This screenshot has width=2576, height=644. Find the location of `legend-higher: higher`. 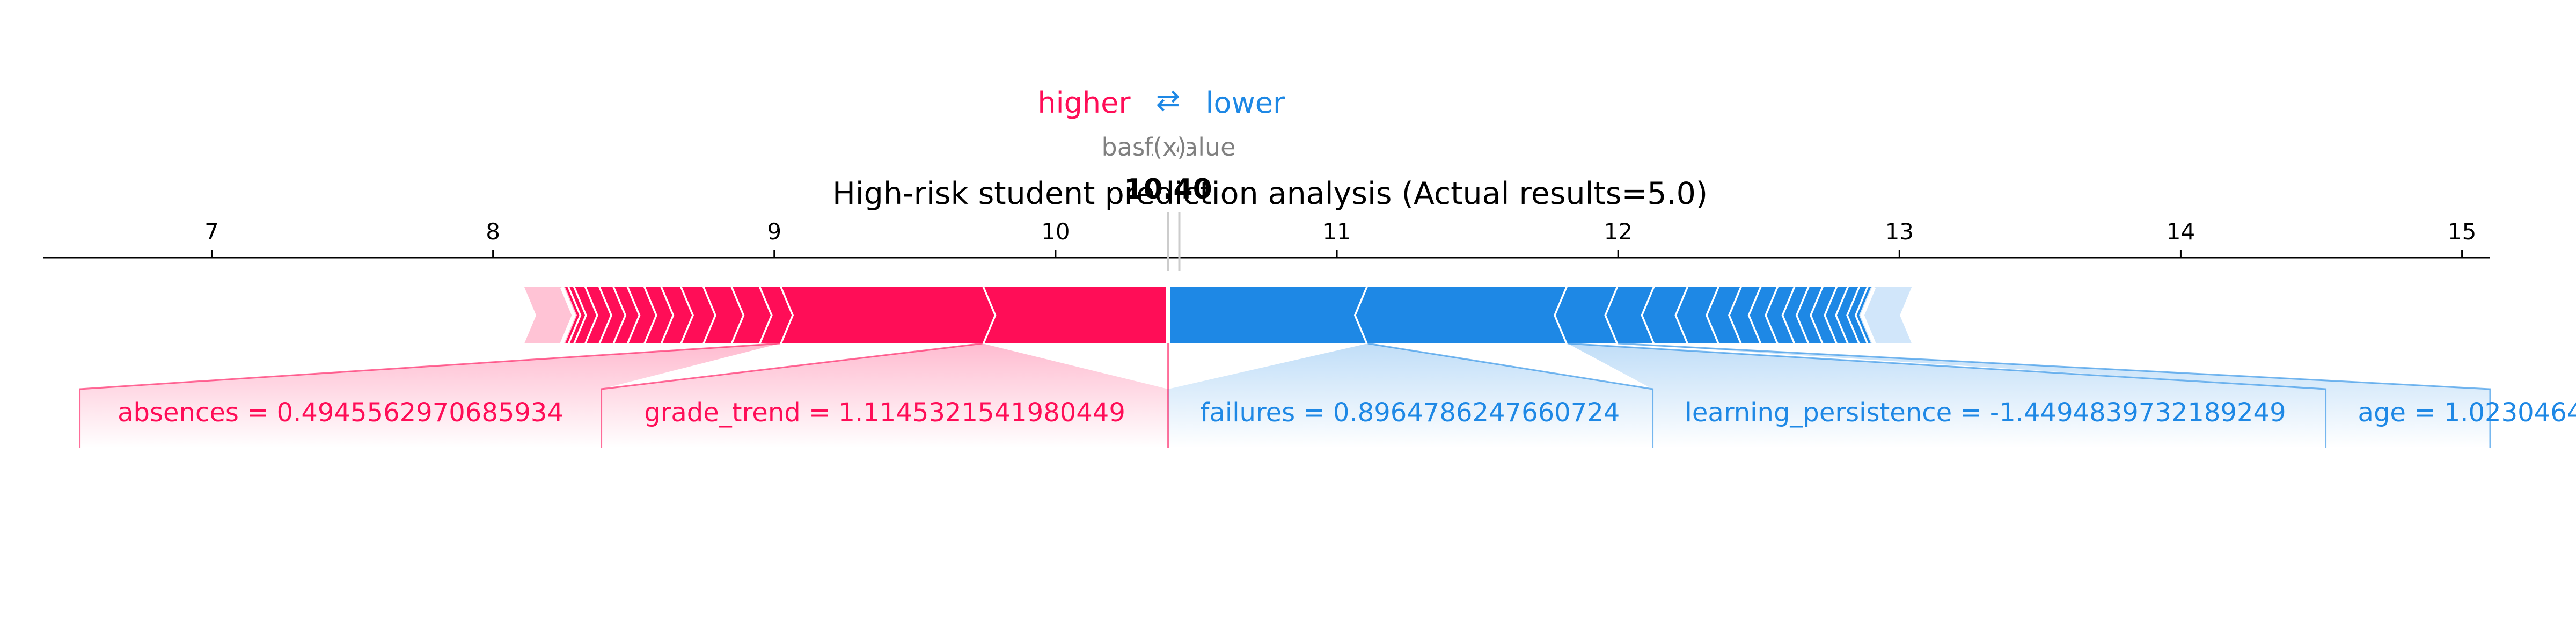

legend-higher: higher is located at coordinates (1084, 103).